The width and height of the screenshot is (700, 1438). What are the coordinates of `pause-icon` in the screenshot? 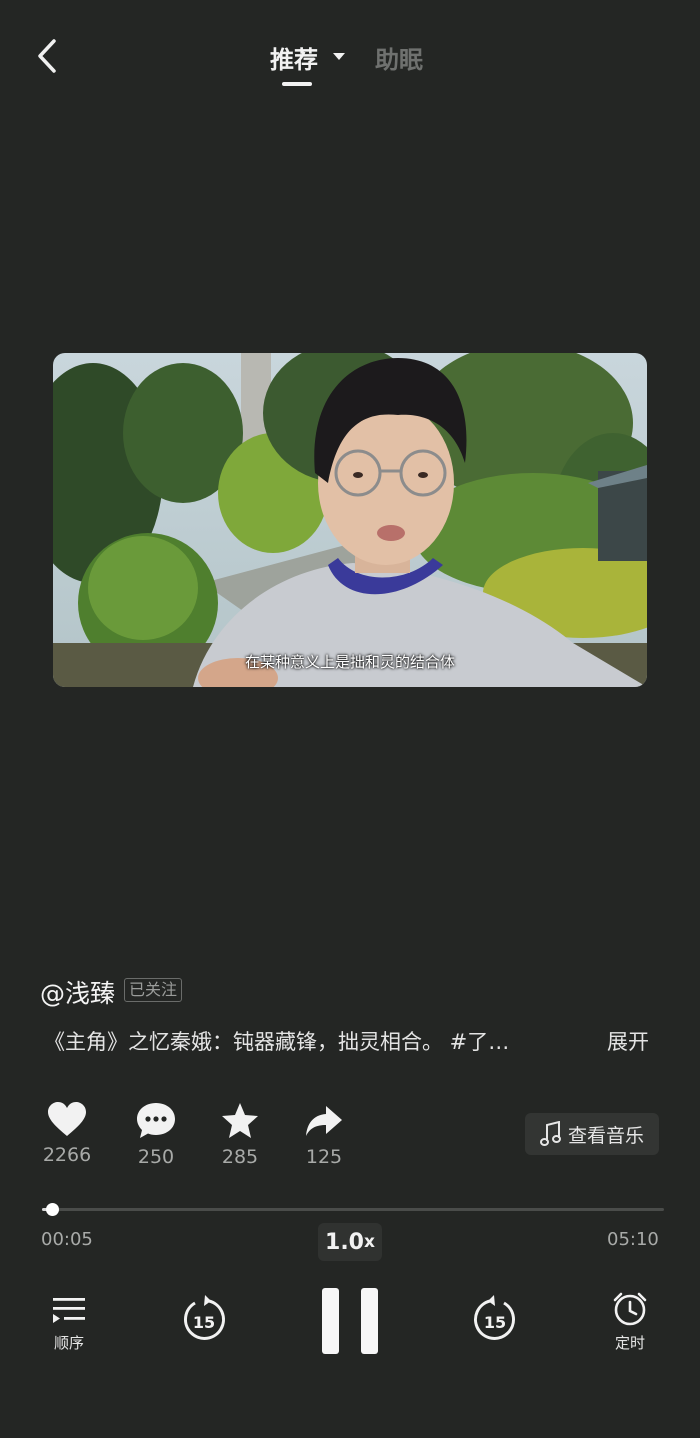 It's located at (350, 1321).